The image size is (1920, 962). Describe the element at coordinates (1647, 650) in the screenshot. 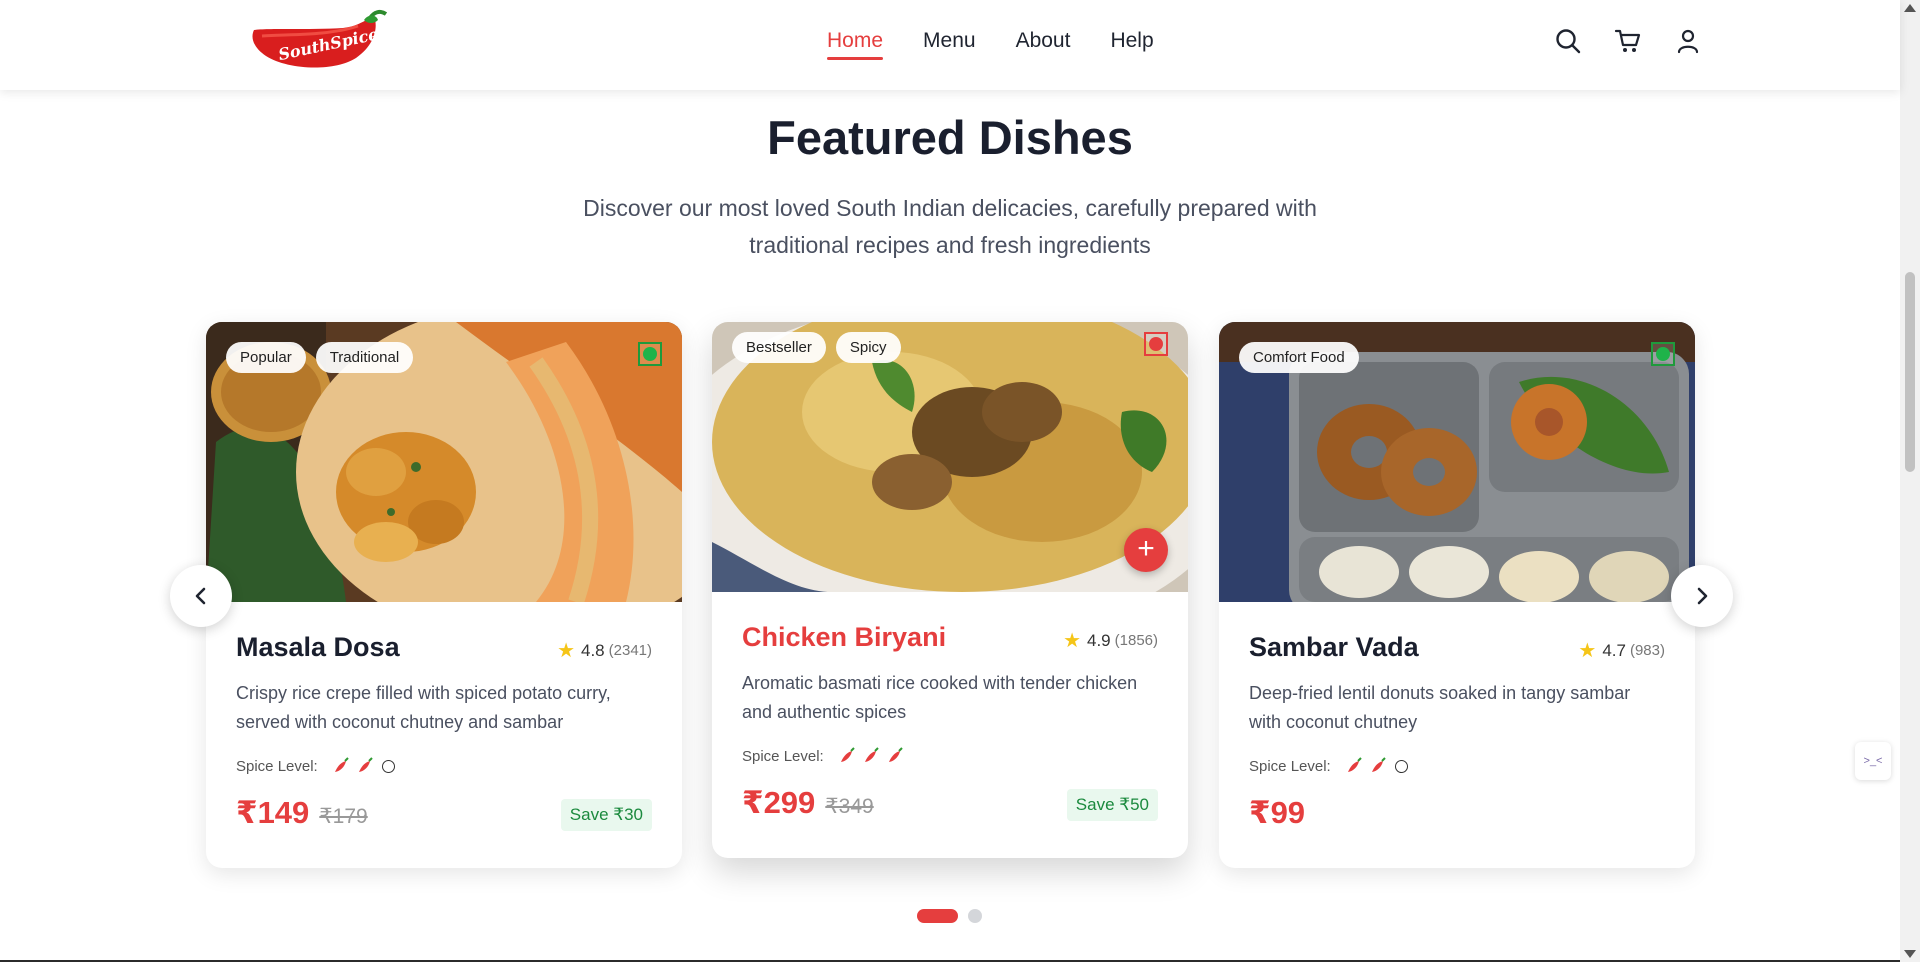

I see `review-count: (983)` at that location.